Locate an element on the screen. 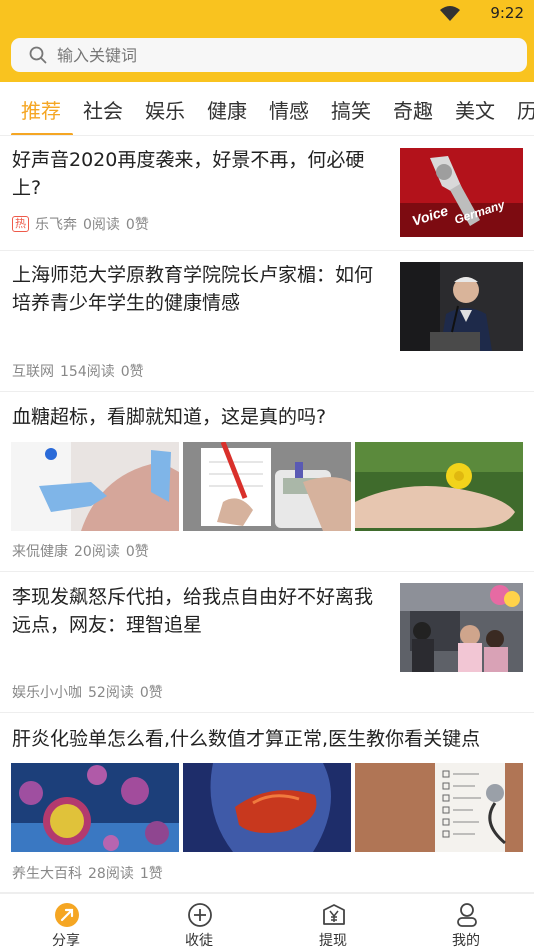 Image resolution: width=534 pixels, height=949 pixels. article-source: 来侃健康 is located at coordinates (40, 552).